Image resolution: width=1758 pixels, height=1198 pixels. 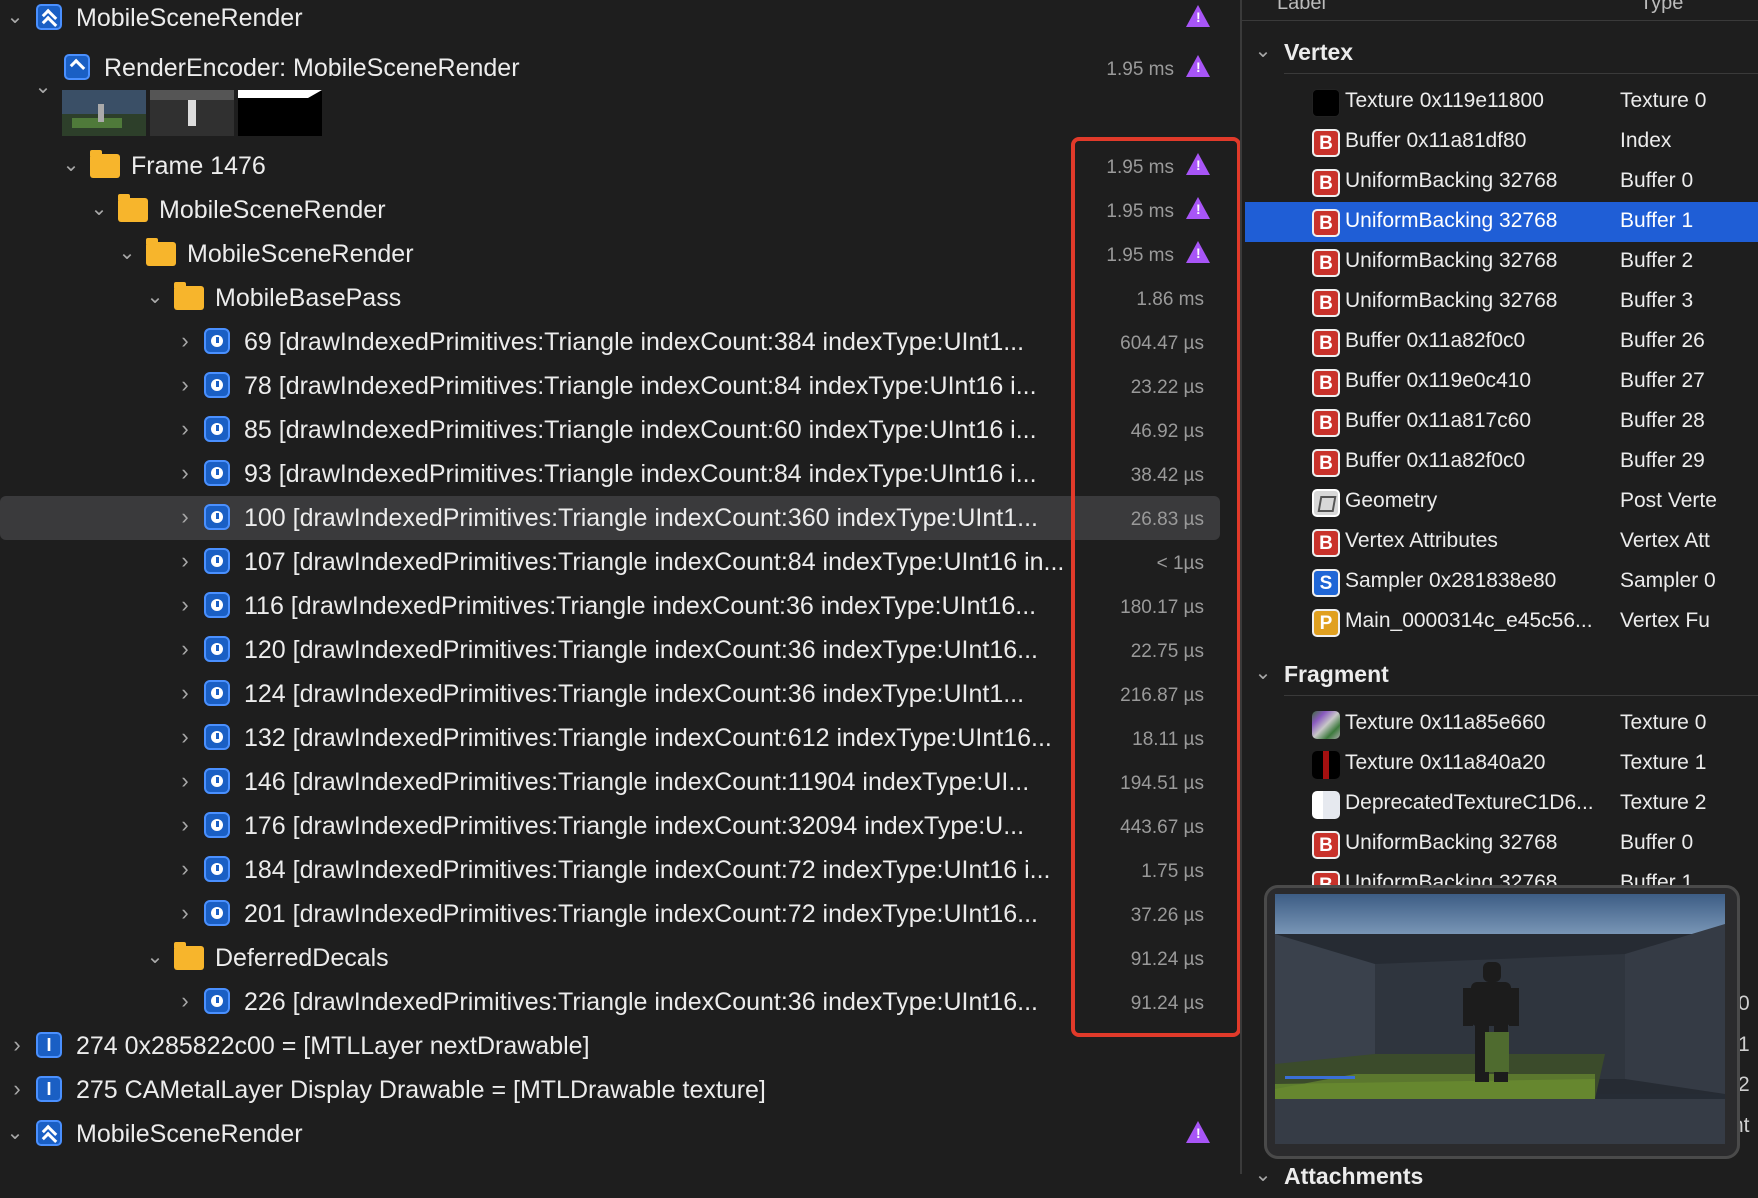 What do you see at coordinates (1500, 804) in the screenshot?
I see `resource-row: DeprecatedTextureC1D6... Texture 2` at bounding box center [1500, 804].